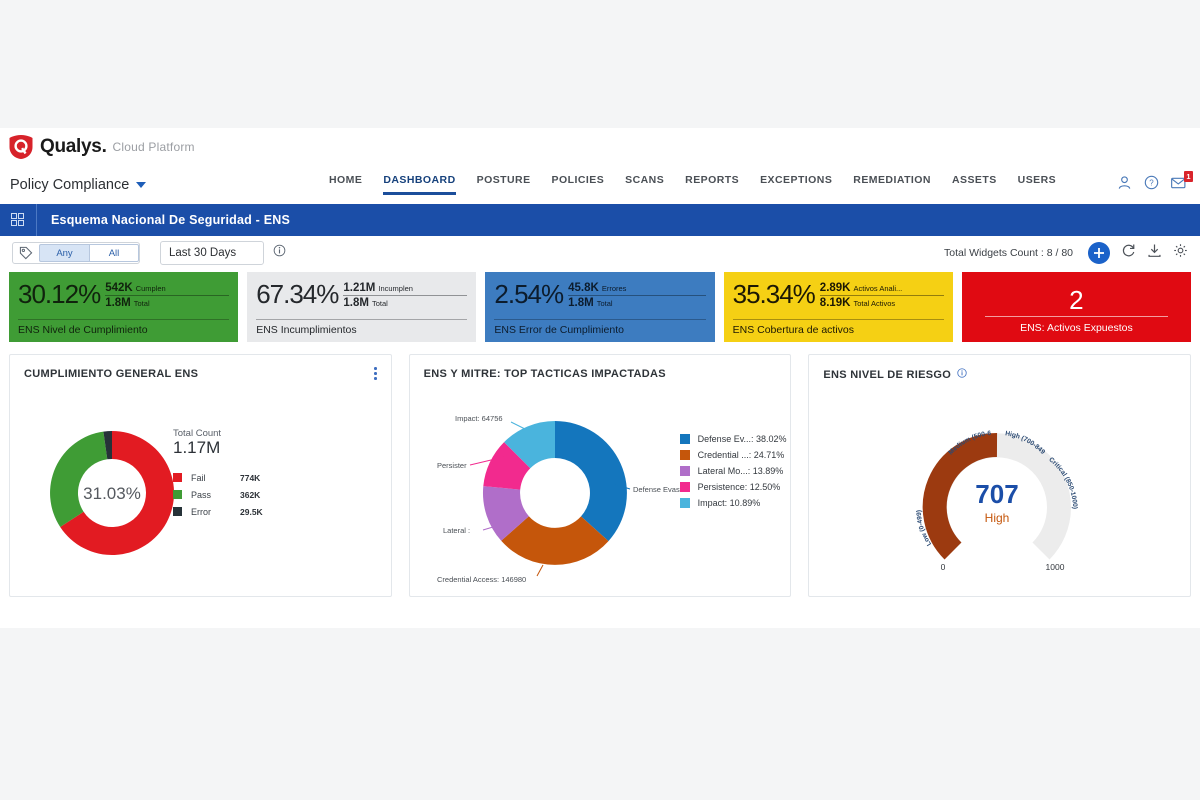 This screenshot has width=1200, height=800. Describe the element at coordinates (559, 330) in the screenshot. I see `kpi-caption: ENS Error de Cumplimiento` at that location.